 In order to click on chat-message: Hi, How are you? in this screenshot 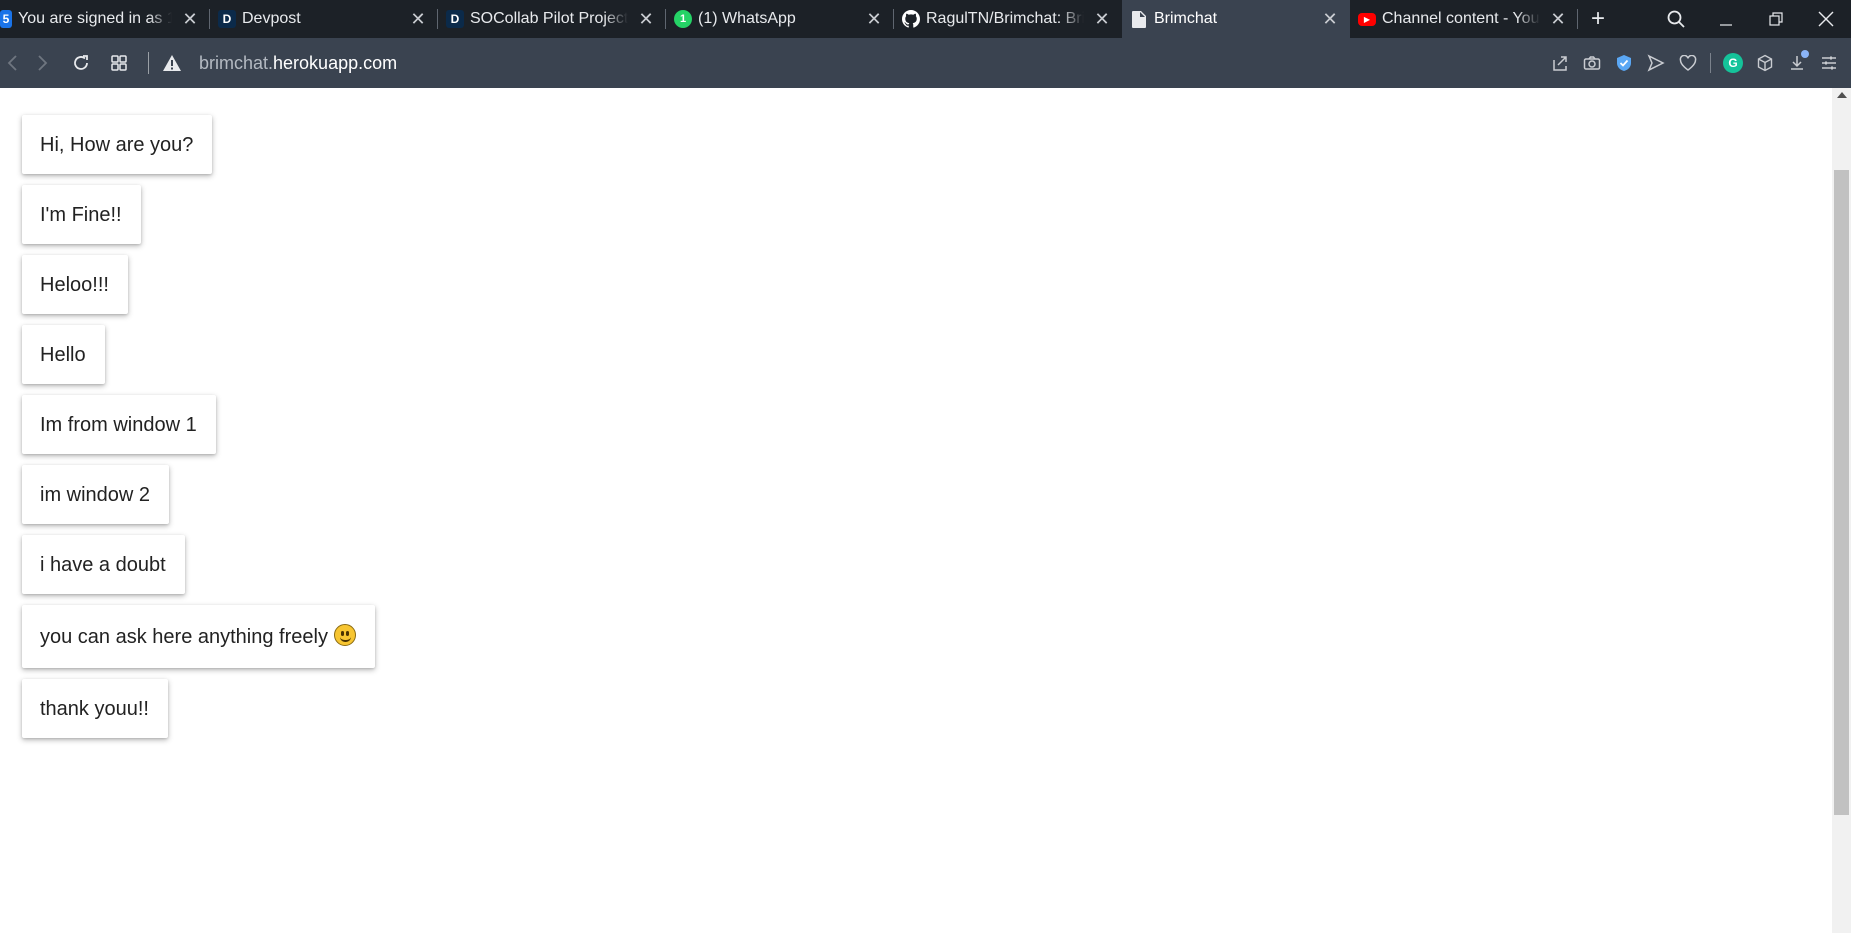, I will do `click(117, 144)`.